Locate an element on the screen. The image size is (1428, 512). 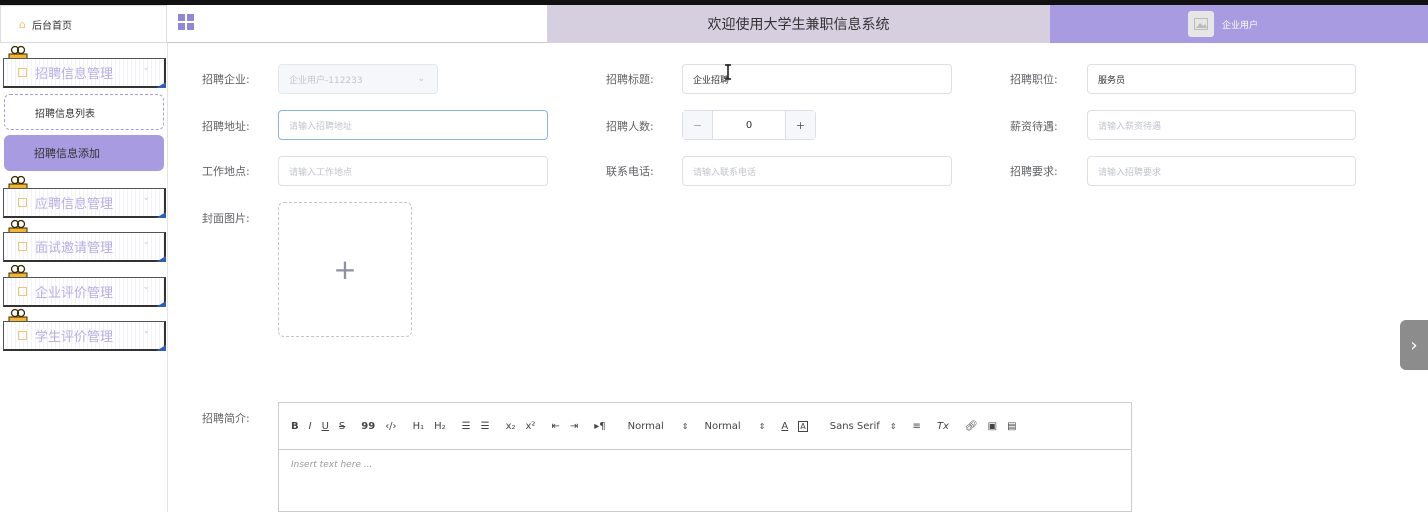
size-picker: Normal ⇕ is located at coordinates (658, 426).